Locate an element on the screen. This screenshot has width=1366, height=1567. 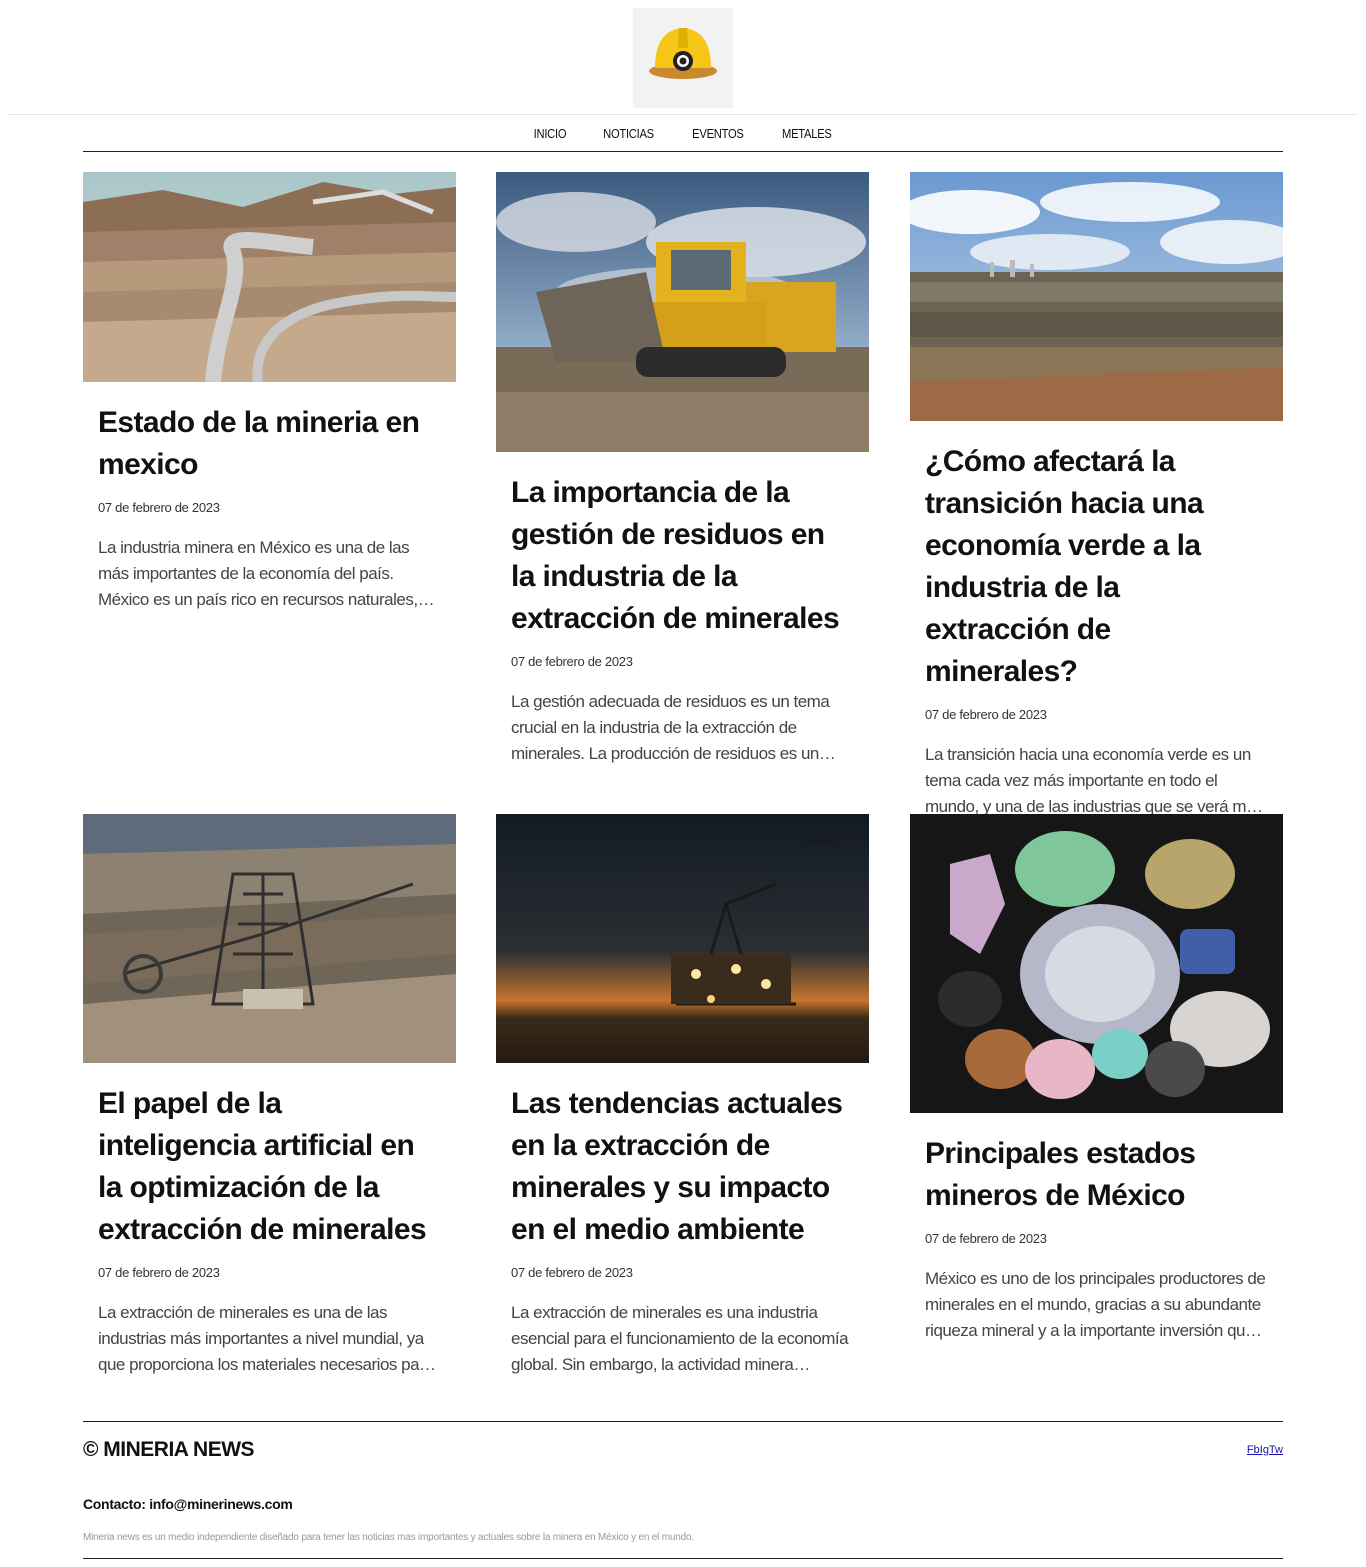
site-logo is located at coordinates (683, 58).